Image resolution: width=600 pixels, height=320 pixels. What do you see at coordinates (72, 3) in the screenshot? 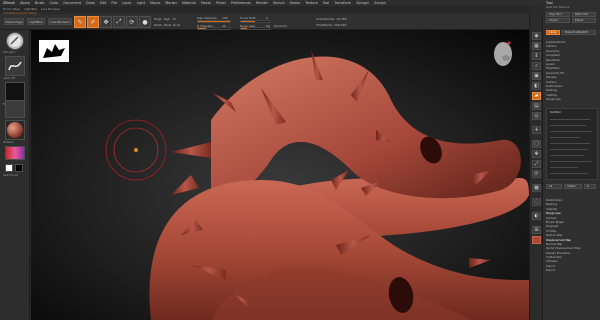
I see `menu-item: Document` at bounding box center [72, 3].